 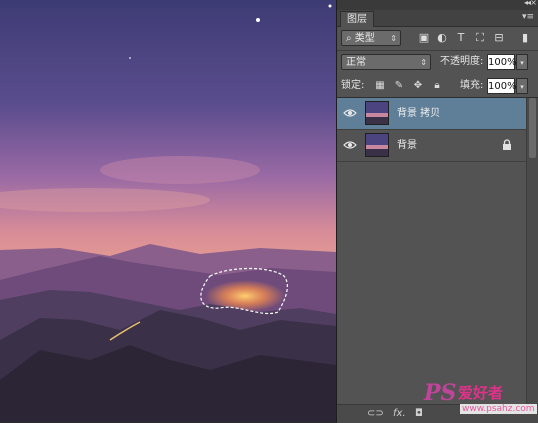 What do you see at coordinates (364, 38) in the screenshot?
I see `filter-kind-label: 类型` at bounding box center [364, 38].